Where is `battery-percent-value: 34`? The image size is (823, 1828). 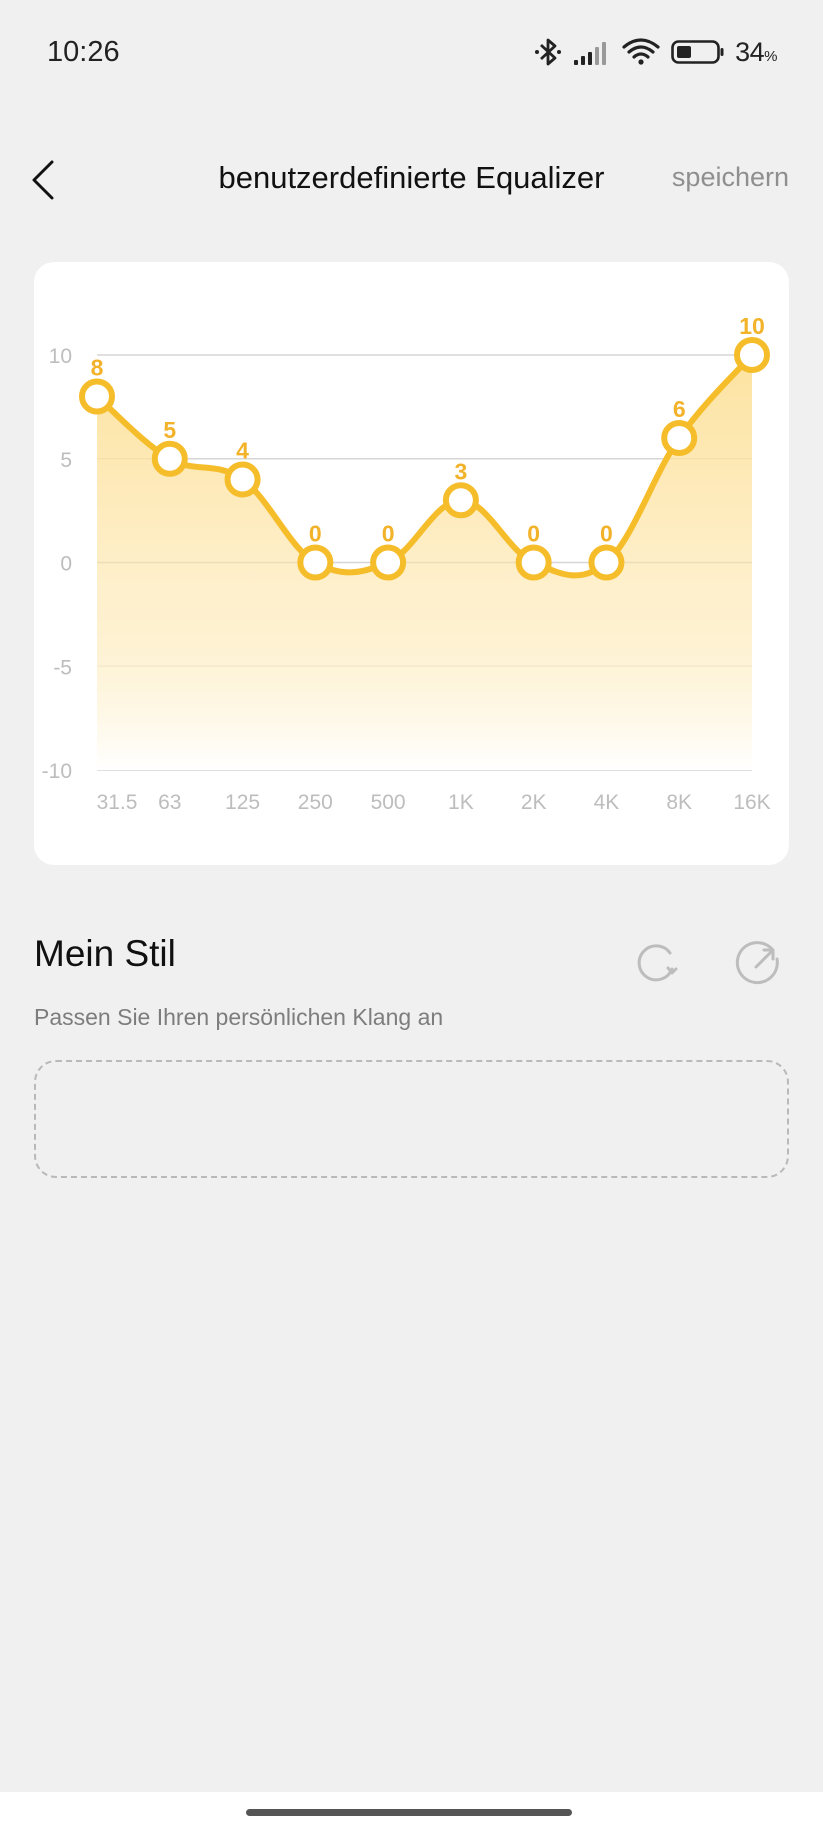
battery-percent-value: 34 is located at coordinates (750, 51).